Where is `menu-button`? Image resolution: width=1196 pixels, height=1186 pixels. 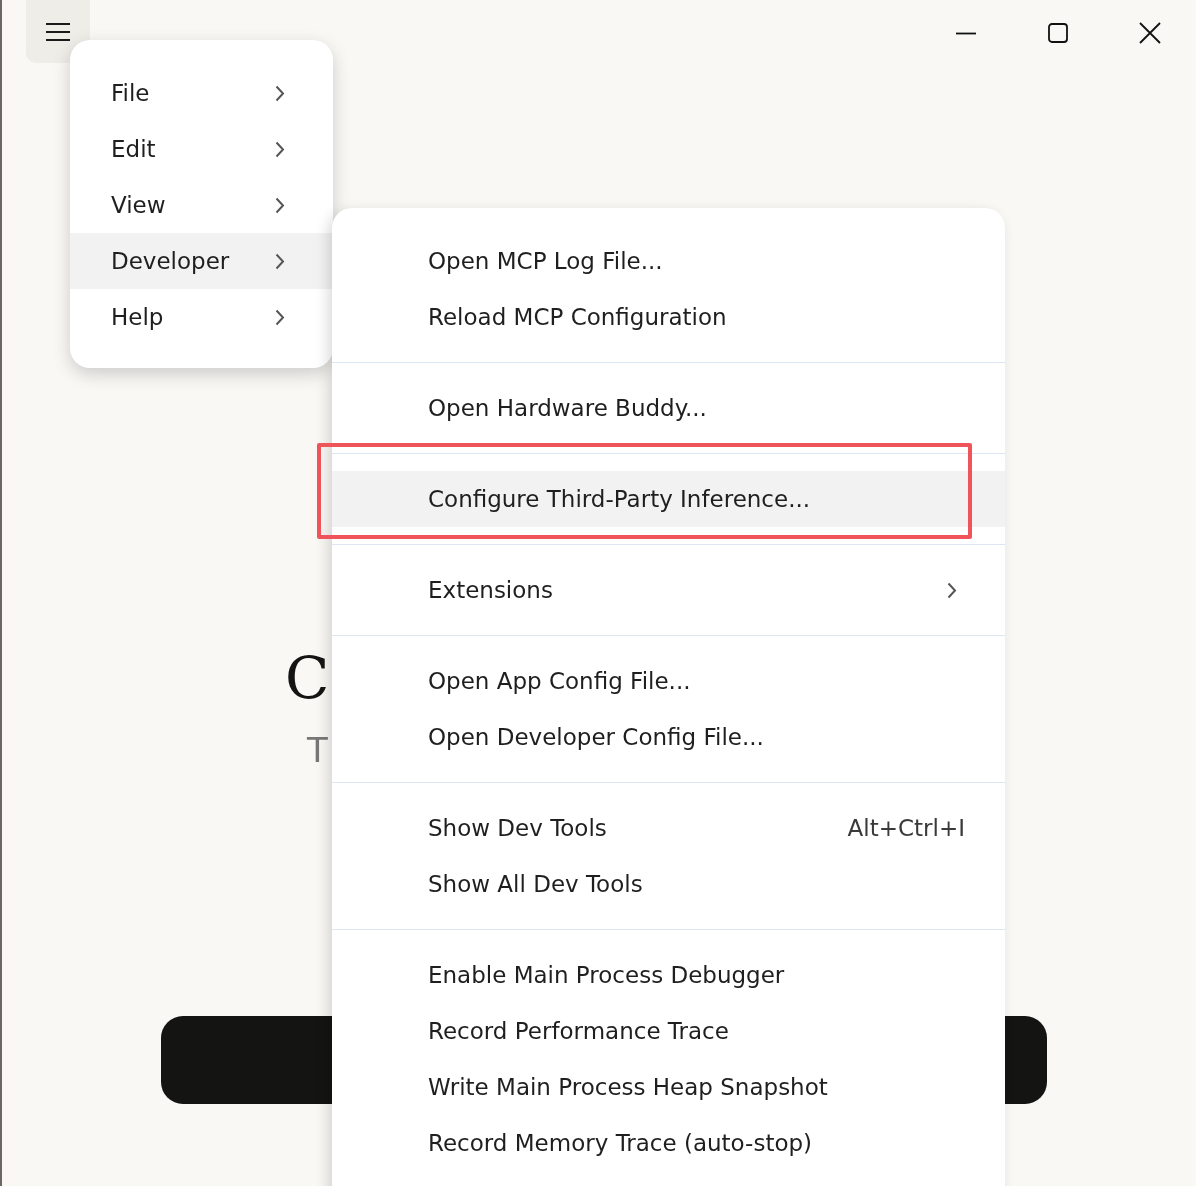
menu-button is located at coordinates (58, 31).